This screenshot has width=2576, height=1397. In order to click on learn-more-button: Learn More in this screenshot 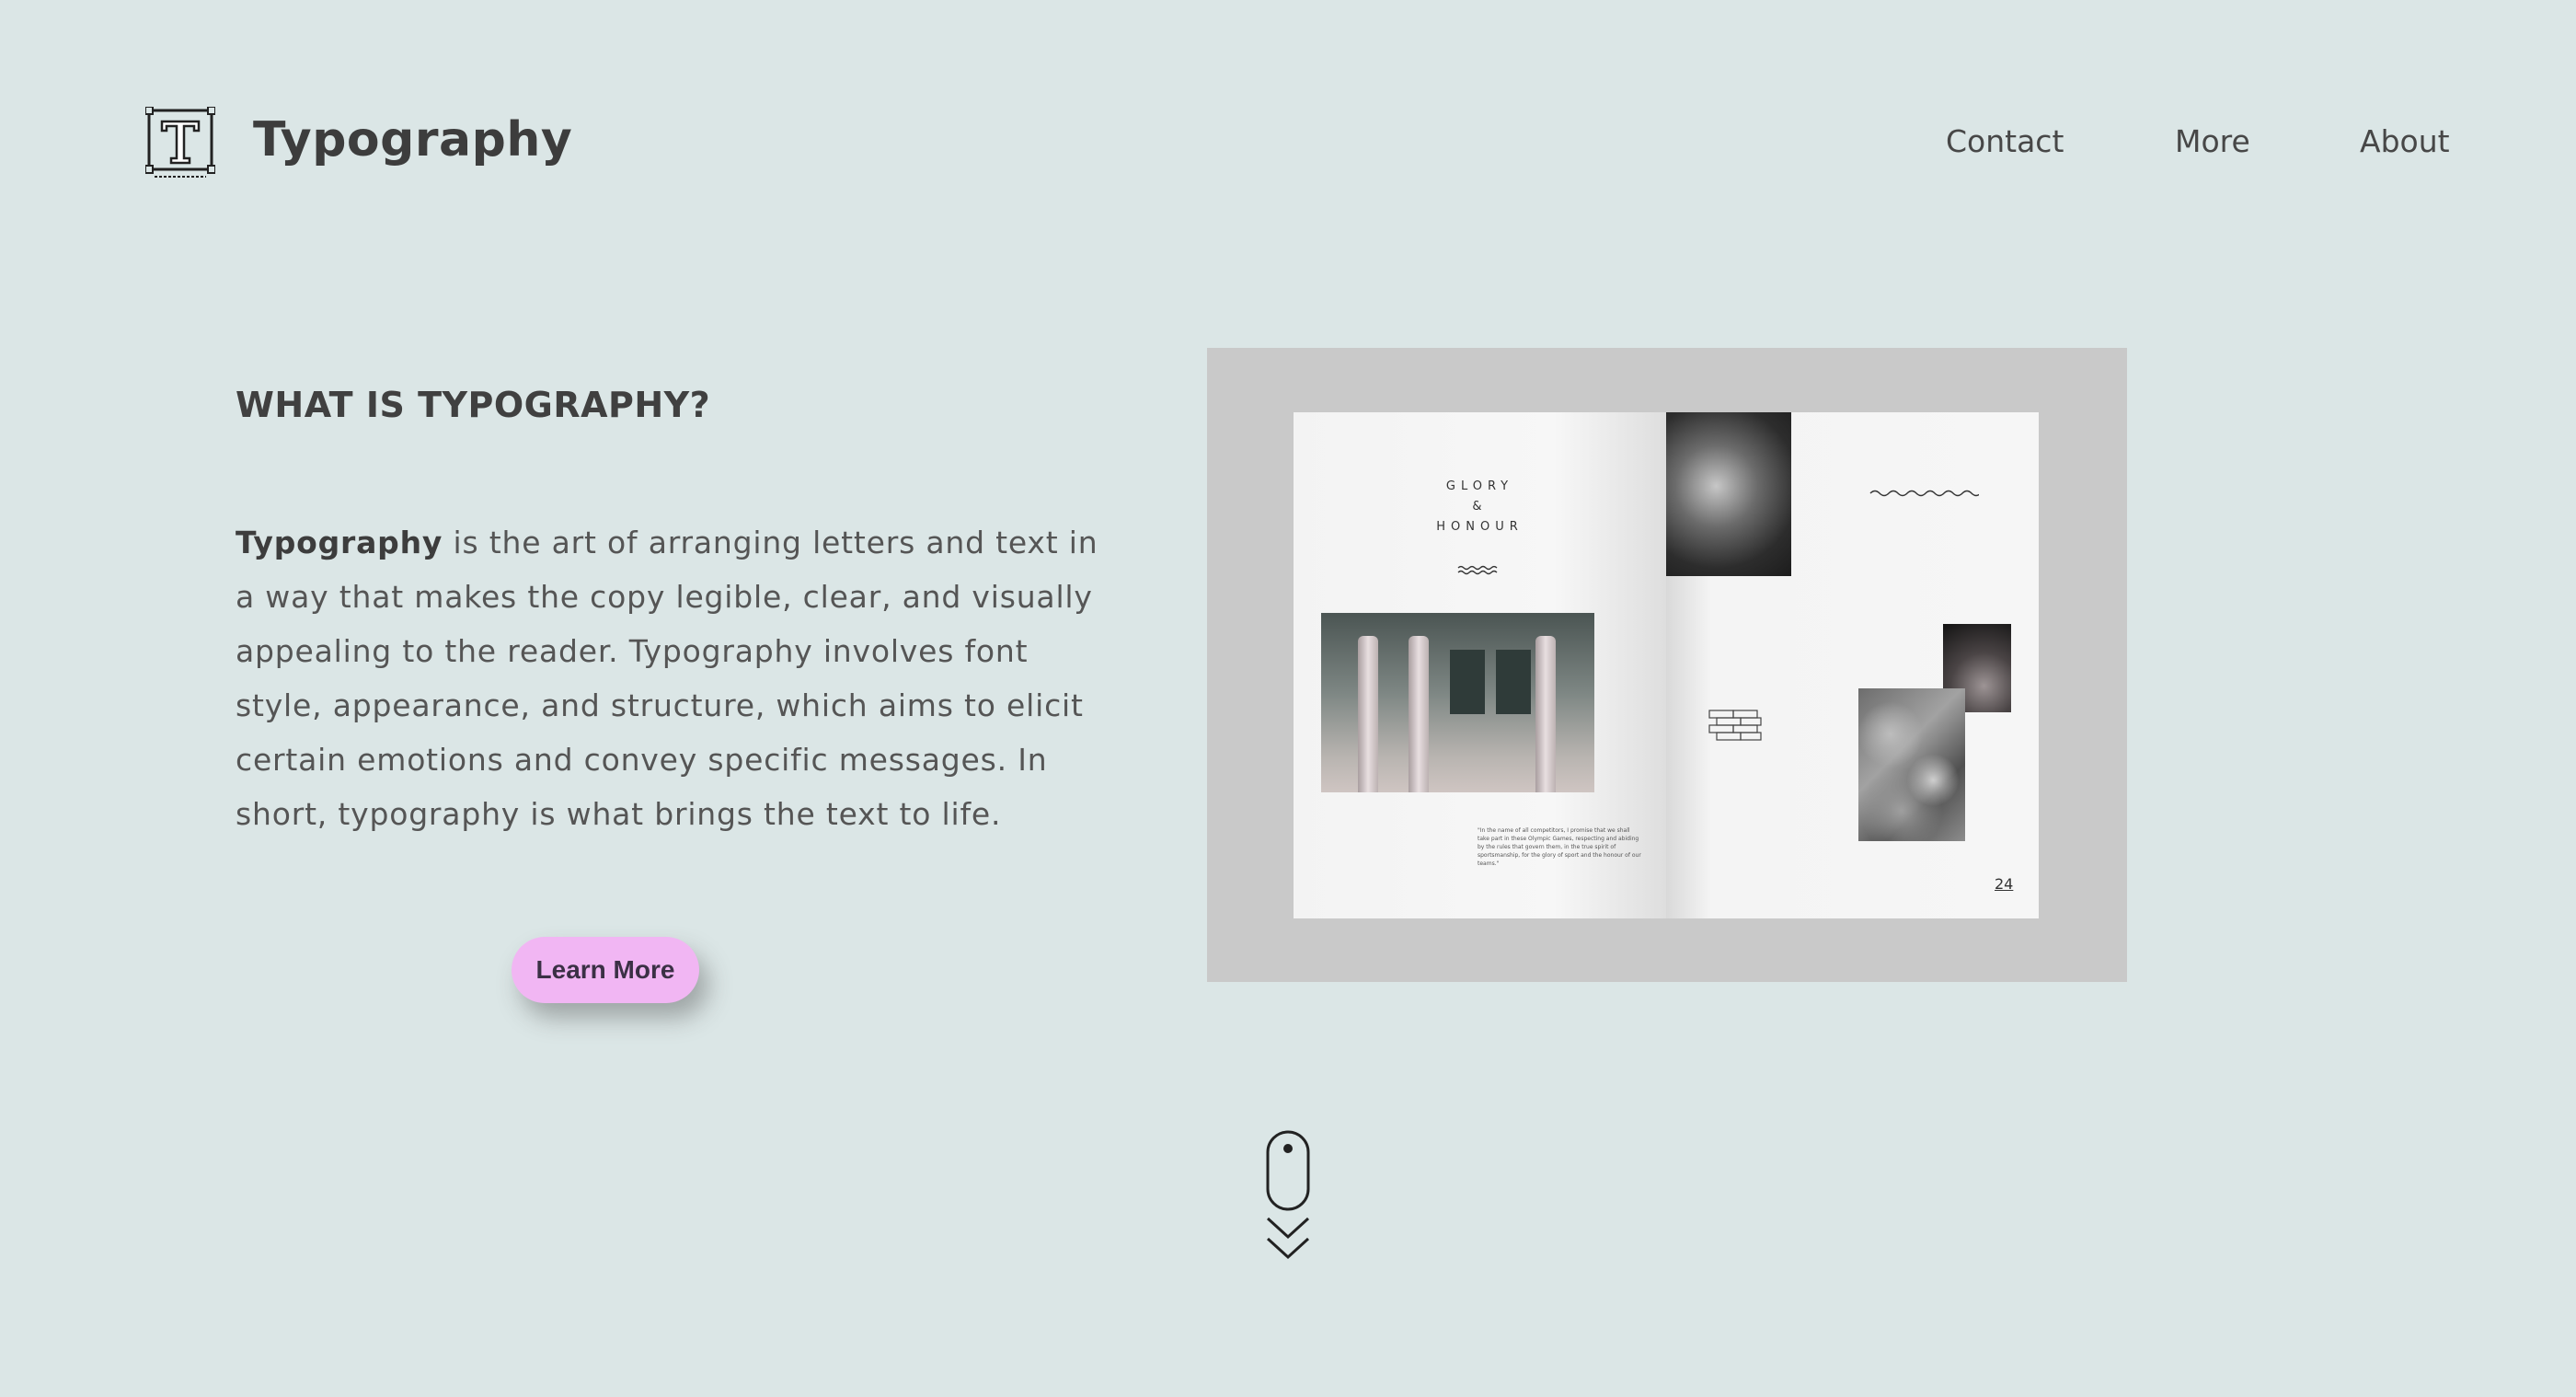, I will do `click(605, 970)`.